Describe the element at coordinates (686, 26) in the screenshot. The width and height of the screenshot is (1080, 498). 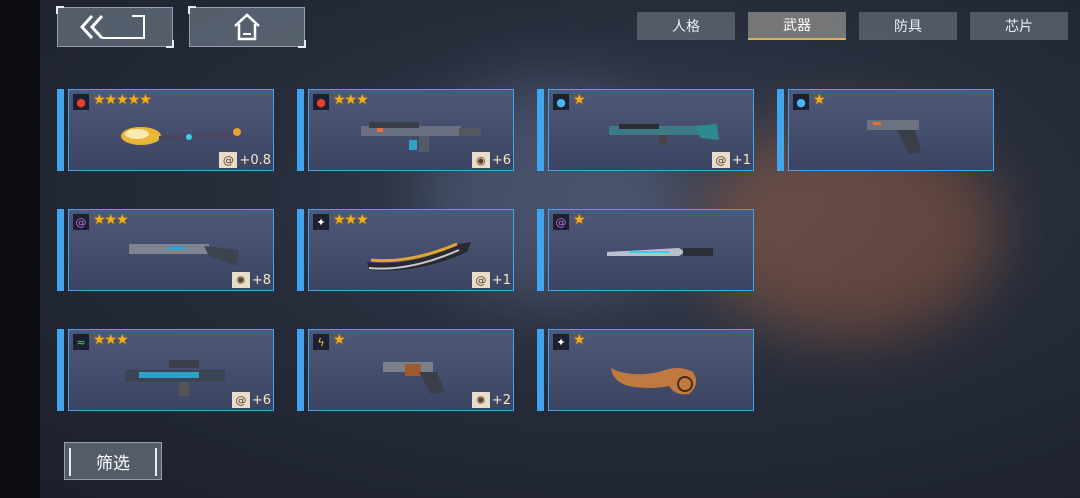
I see `tab-personality: 人格` at that location.